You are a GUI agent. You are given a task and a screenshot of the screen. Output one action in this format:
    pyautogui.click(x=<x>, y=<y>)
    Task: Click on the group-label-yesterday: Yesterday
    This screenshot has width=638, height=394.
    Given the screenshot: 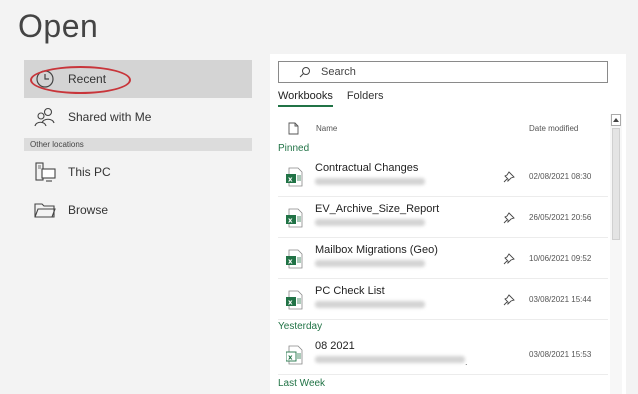 What is the action you would take?
    pyautogui.click(x=300, y=326)
    